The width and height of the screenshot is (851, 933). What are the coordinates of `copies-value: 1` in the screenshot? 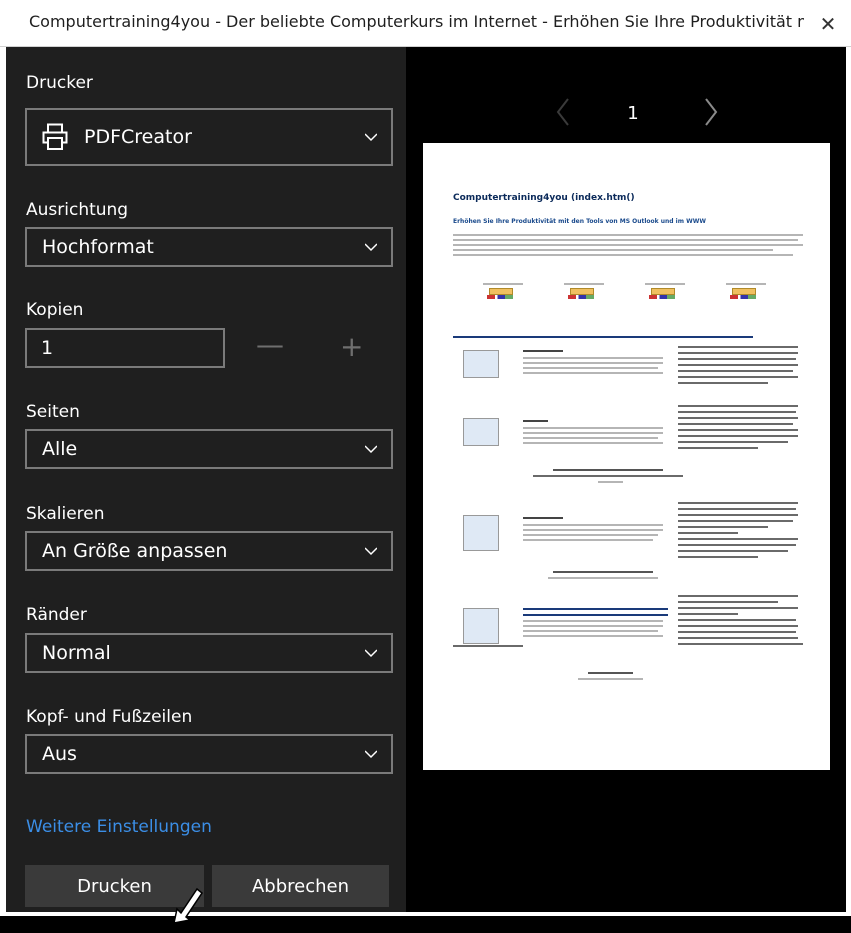 It's located at (47, 348).